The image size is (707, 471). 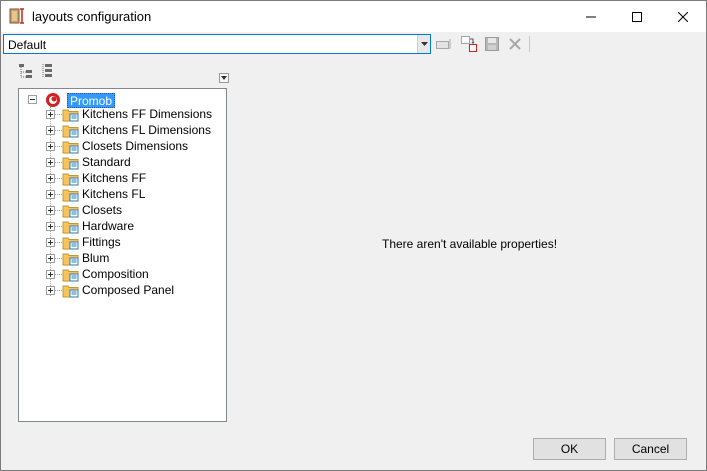 I want to click on layout-select-dropdown-button, so click(x=423, y=44).